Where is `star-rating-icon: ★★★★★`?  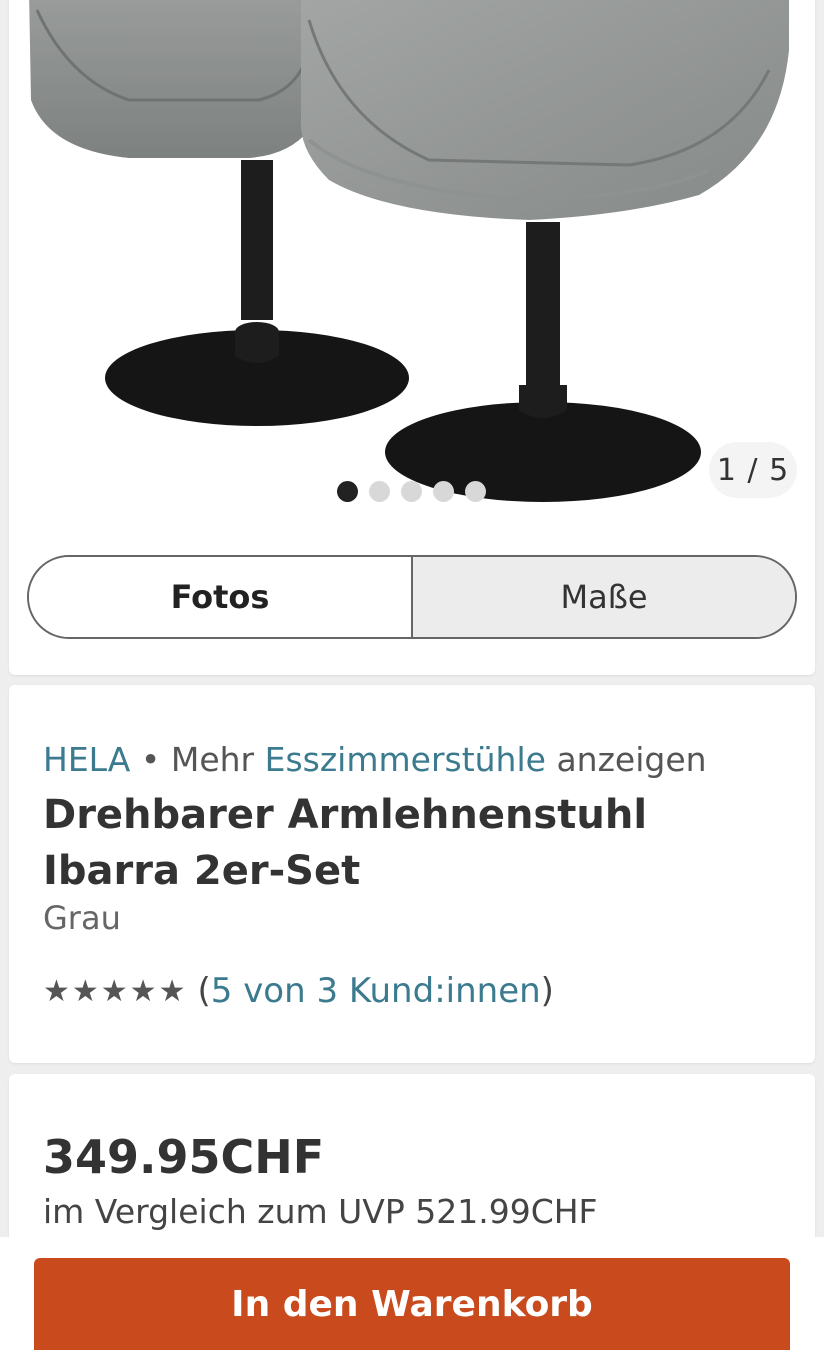 star-rating-icon: ★★★★★ is located at coordinates (115, 991).